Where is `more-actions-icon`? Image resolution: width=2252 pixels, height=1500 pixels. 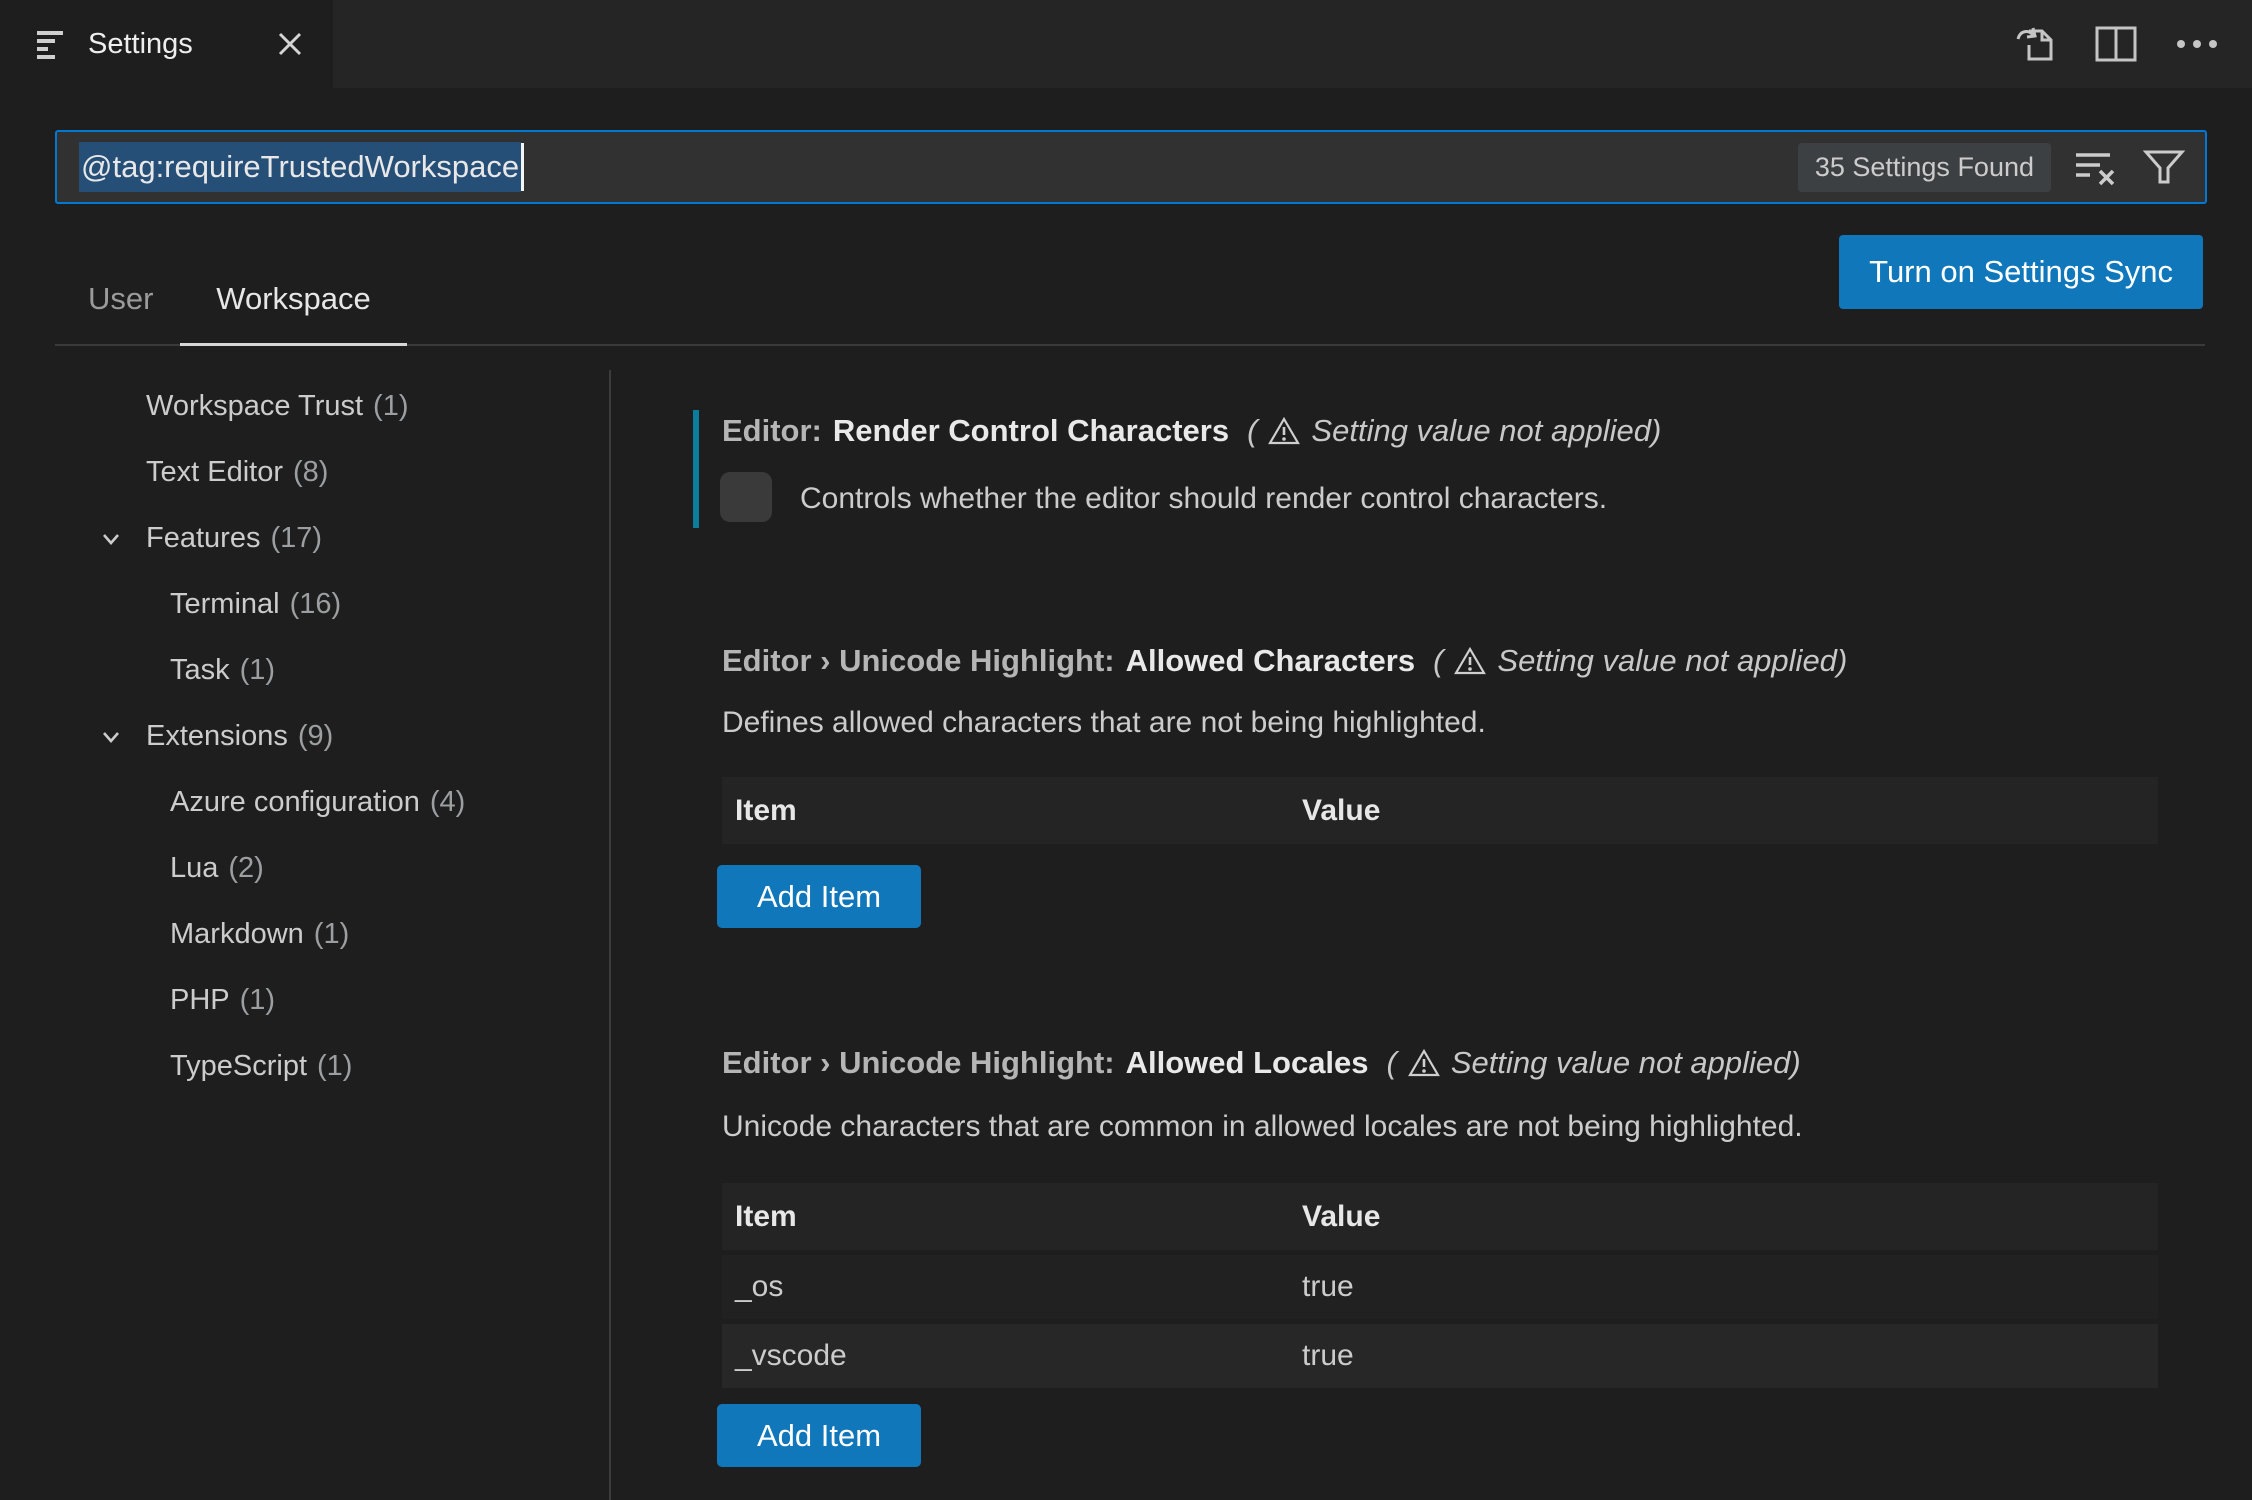 more-actions-icon is located at coordinates (2197, 44).